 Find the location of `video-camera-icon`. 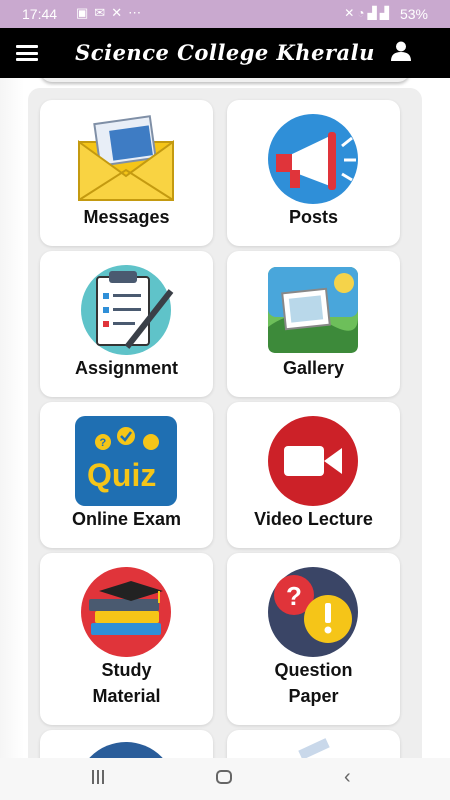

video-camera-icon is located at coordinates (313, 461).